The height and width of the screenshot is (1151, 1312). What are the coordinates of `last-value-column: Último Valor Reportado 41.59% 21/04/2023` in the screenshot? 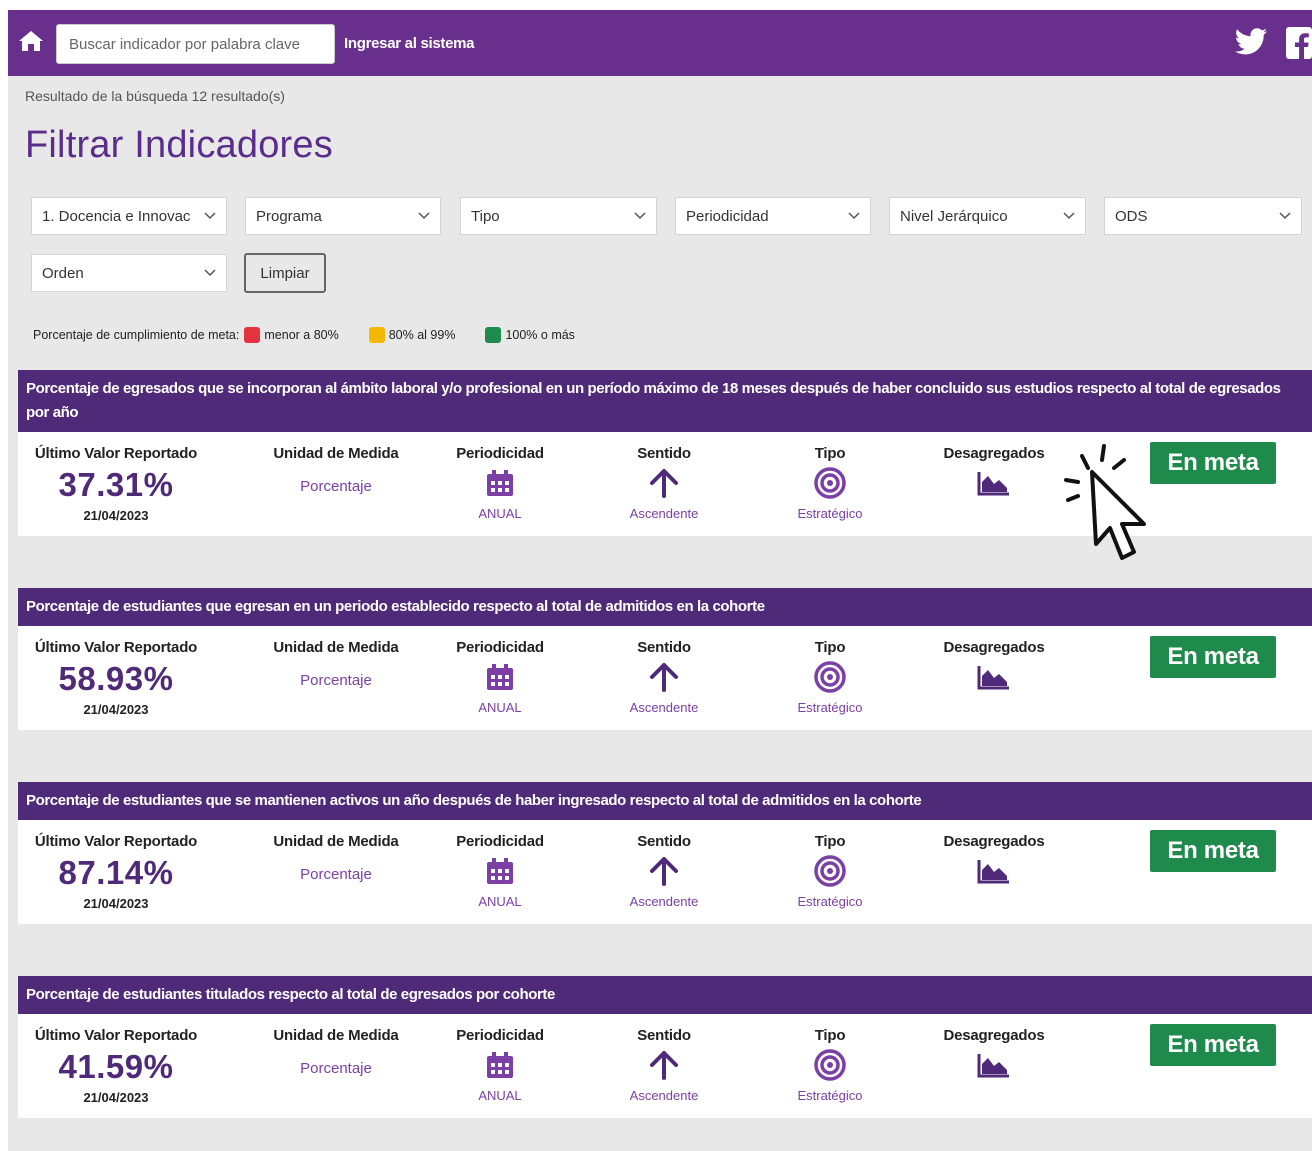 It's located at (116, 1066).